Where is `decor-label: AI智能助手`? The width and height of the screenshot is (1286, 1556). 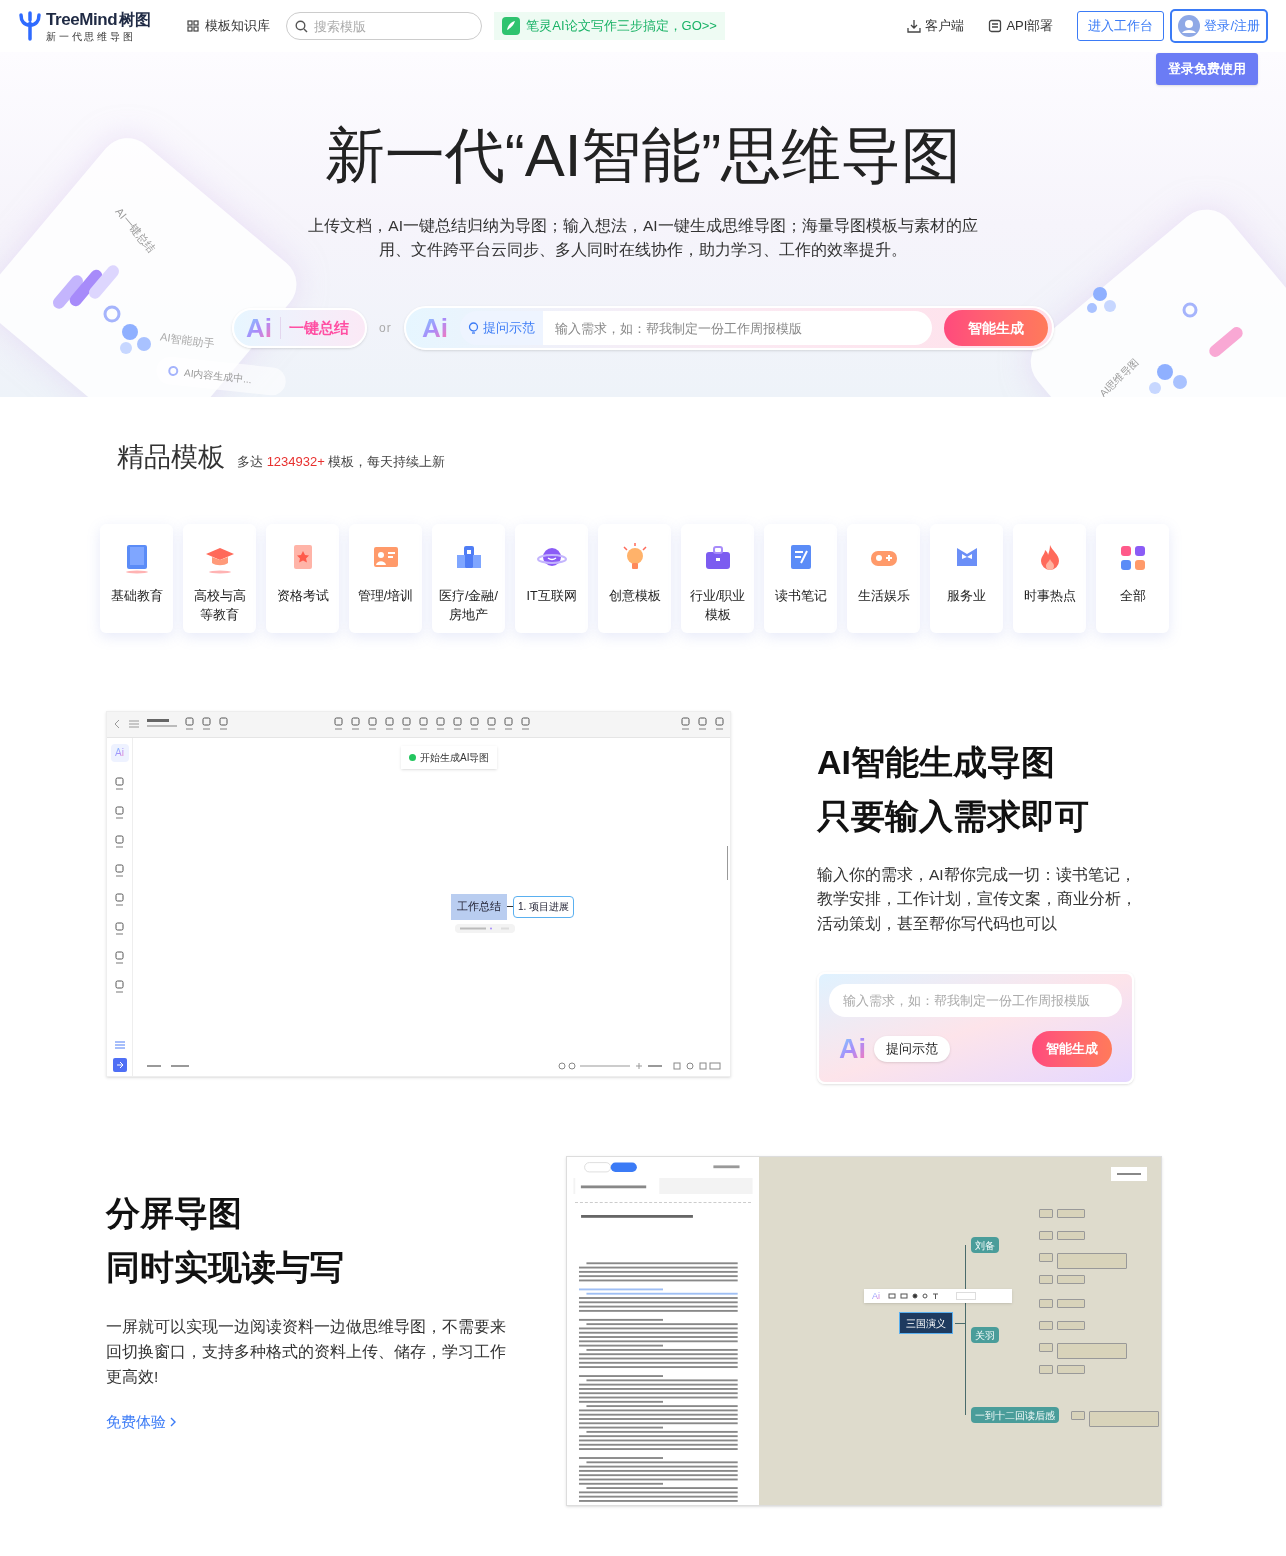
decor-label: AI智能助手 is located at coordinates (187, 340).